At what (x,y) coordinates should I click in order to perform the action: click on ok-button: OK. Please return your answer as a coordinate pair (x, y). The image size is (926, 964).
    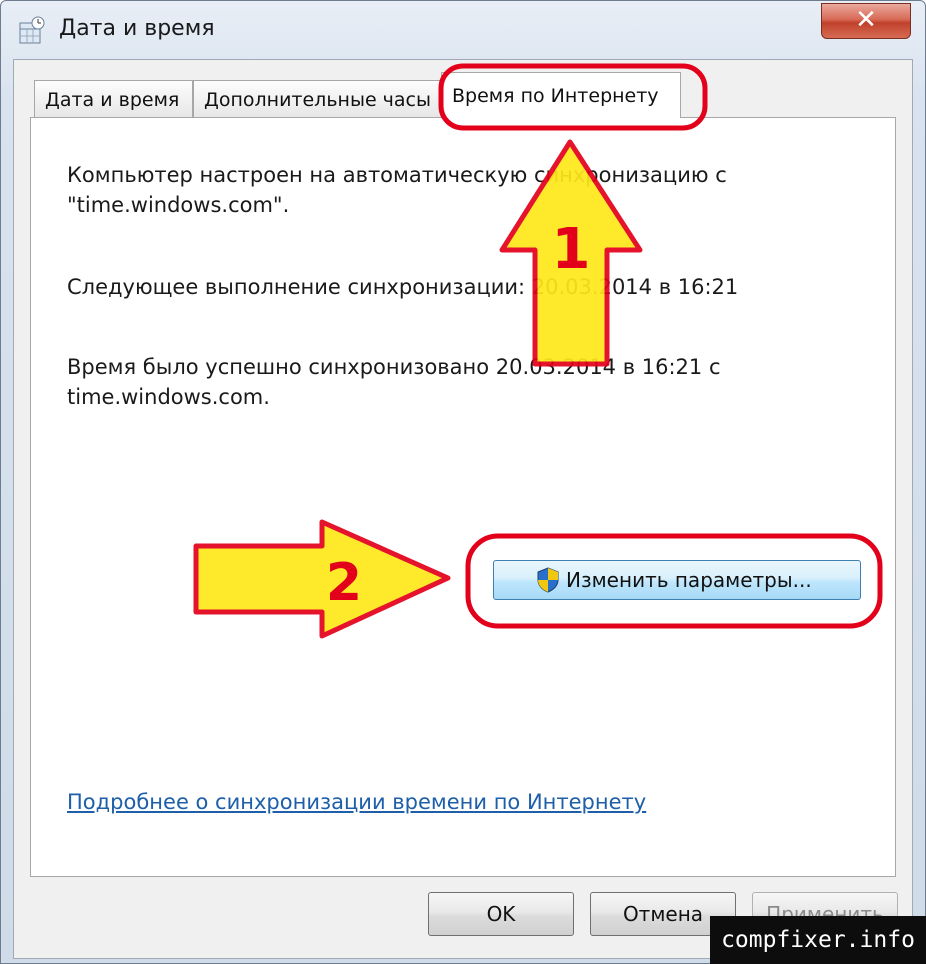
    Looking at the image, I should click on (501, 914).